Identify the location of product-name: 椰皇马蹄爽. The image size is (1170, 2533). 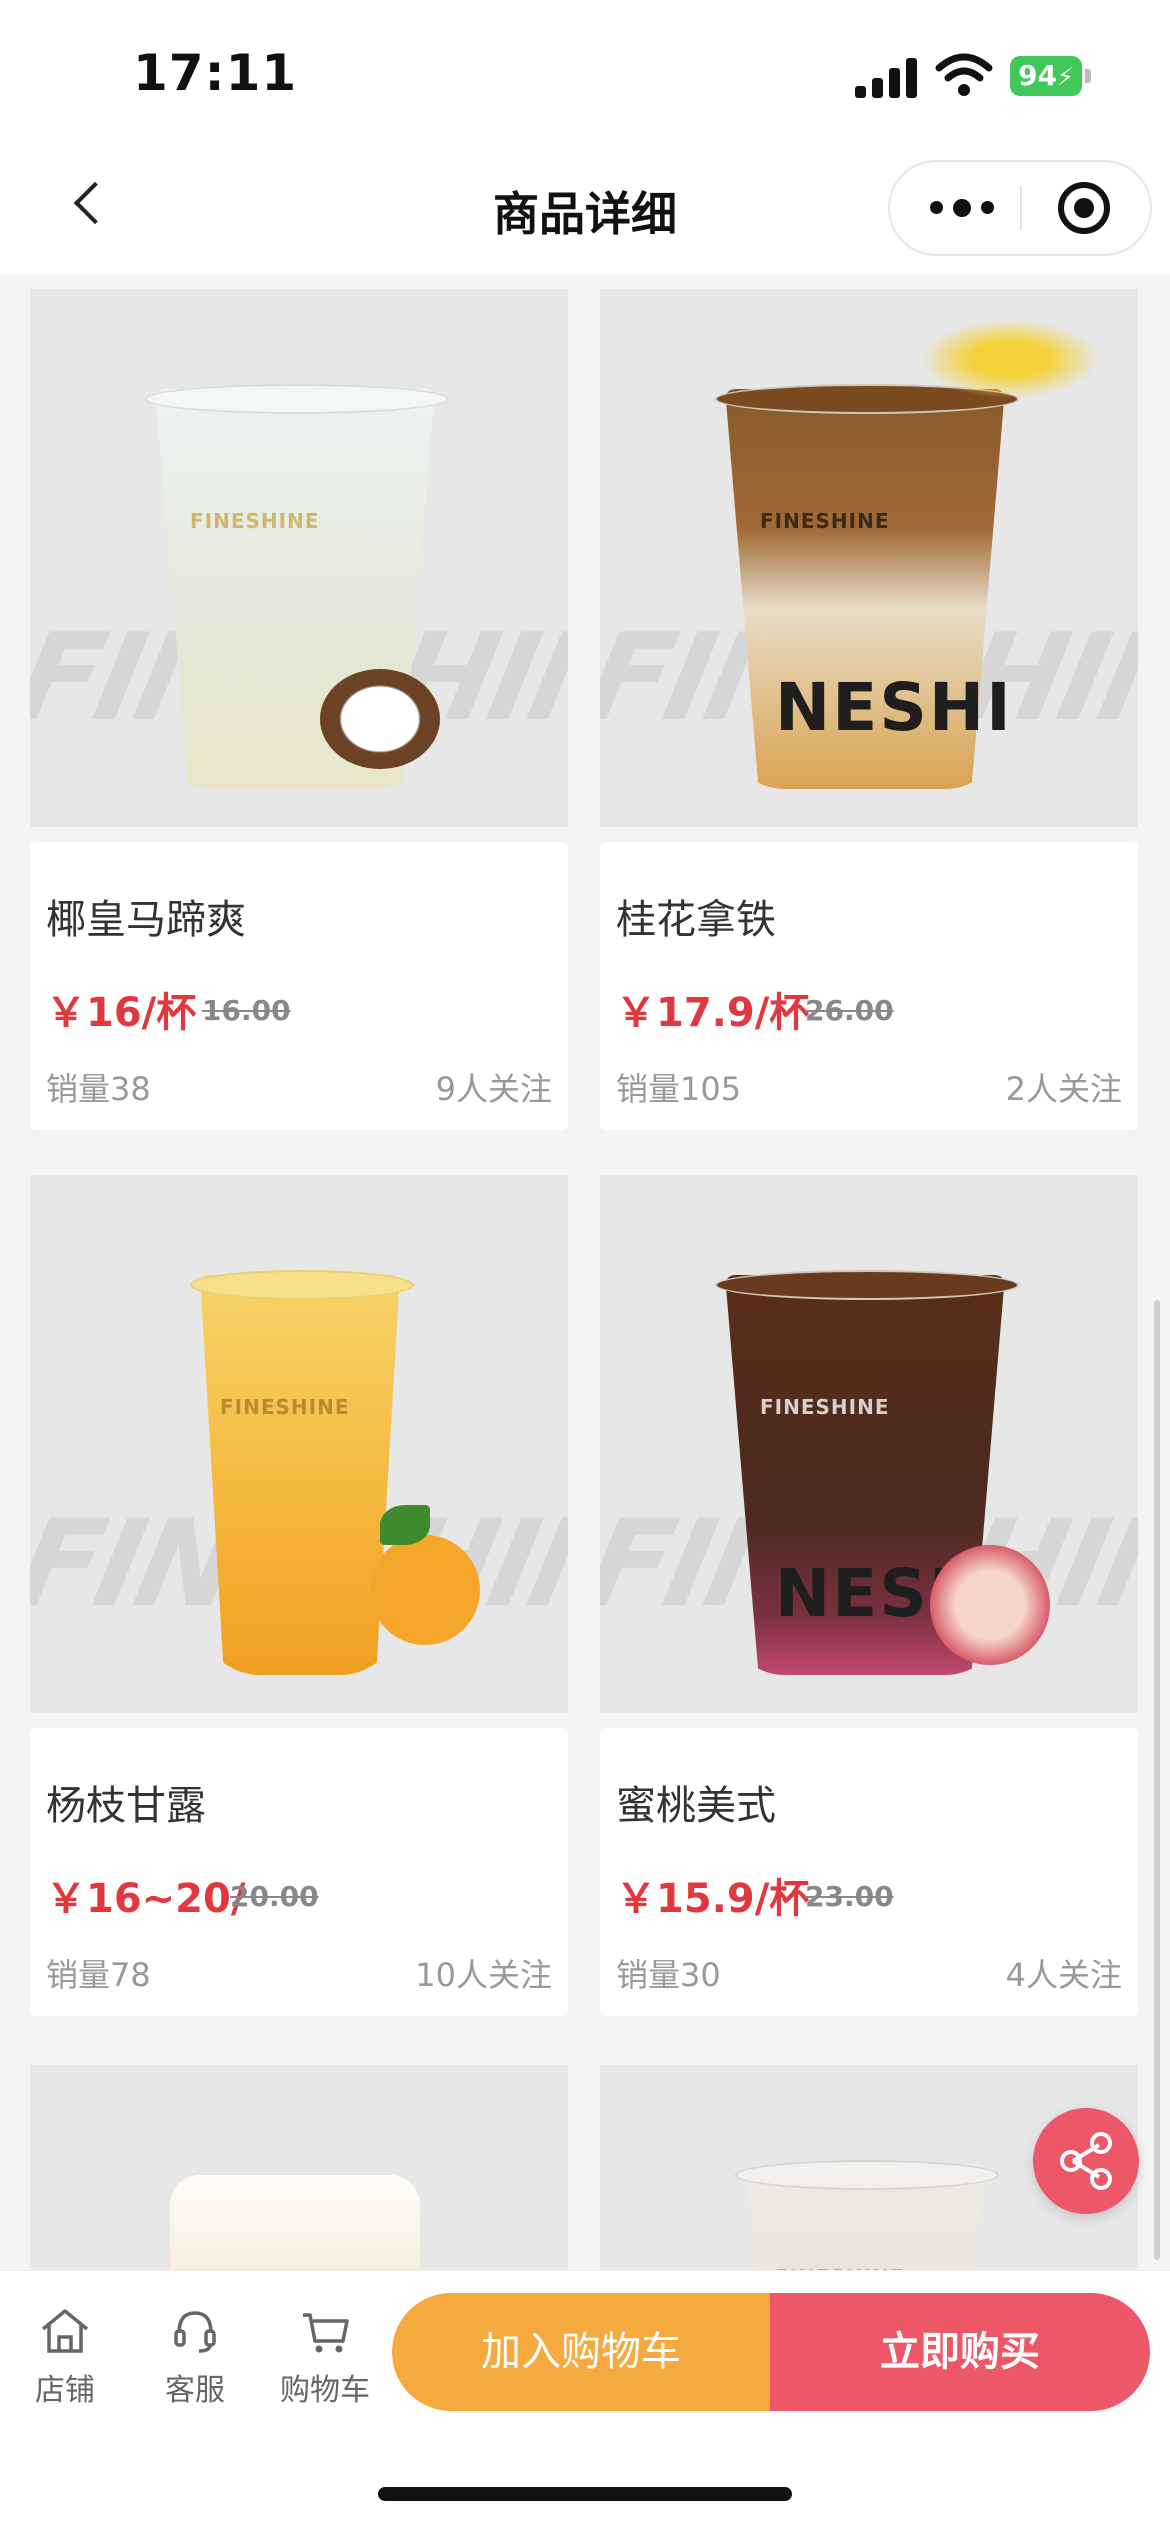
(146, 920).